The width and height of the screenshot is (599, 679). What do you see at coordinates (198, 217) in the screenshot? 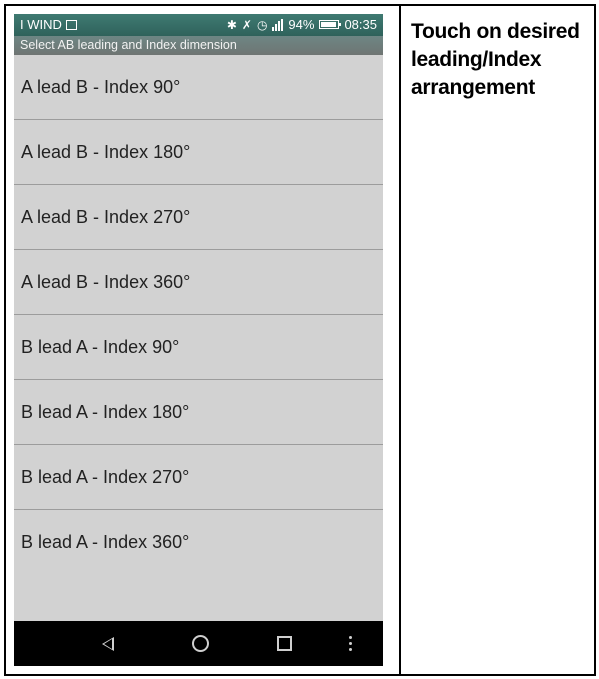
I see `option-item: A lead B - Index 270°` at bounding box center [198, 217].